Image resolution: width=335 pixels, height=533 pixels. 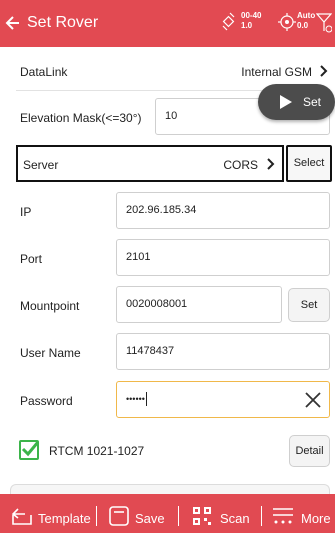 What do you see at coordinates (97, 451) in the screenshot?
I see `rtcm-label: RTCM 1021-1027` at bounding box center [97, 451].